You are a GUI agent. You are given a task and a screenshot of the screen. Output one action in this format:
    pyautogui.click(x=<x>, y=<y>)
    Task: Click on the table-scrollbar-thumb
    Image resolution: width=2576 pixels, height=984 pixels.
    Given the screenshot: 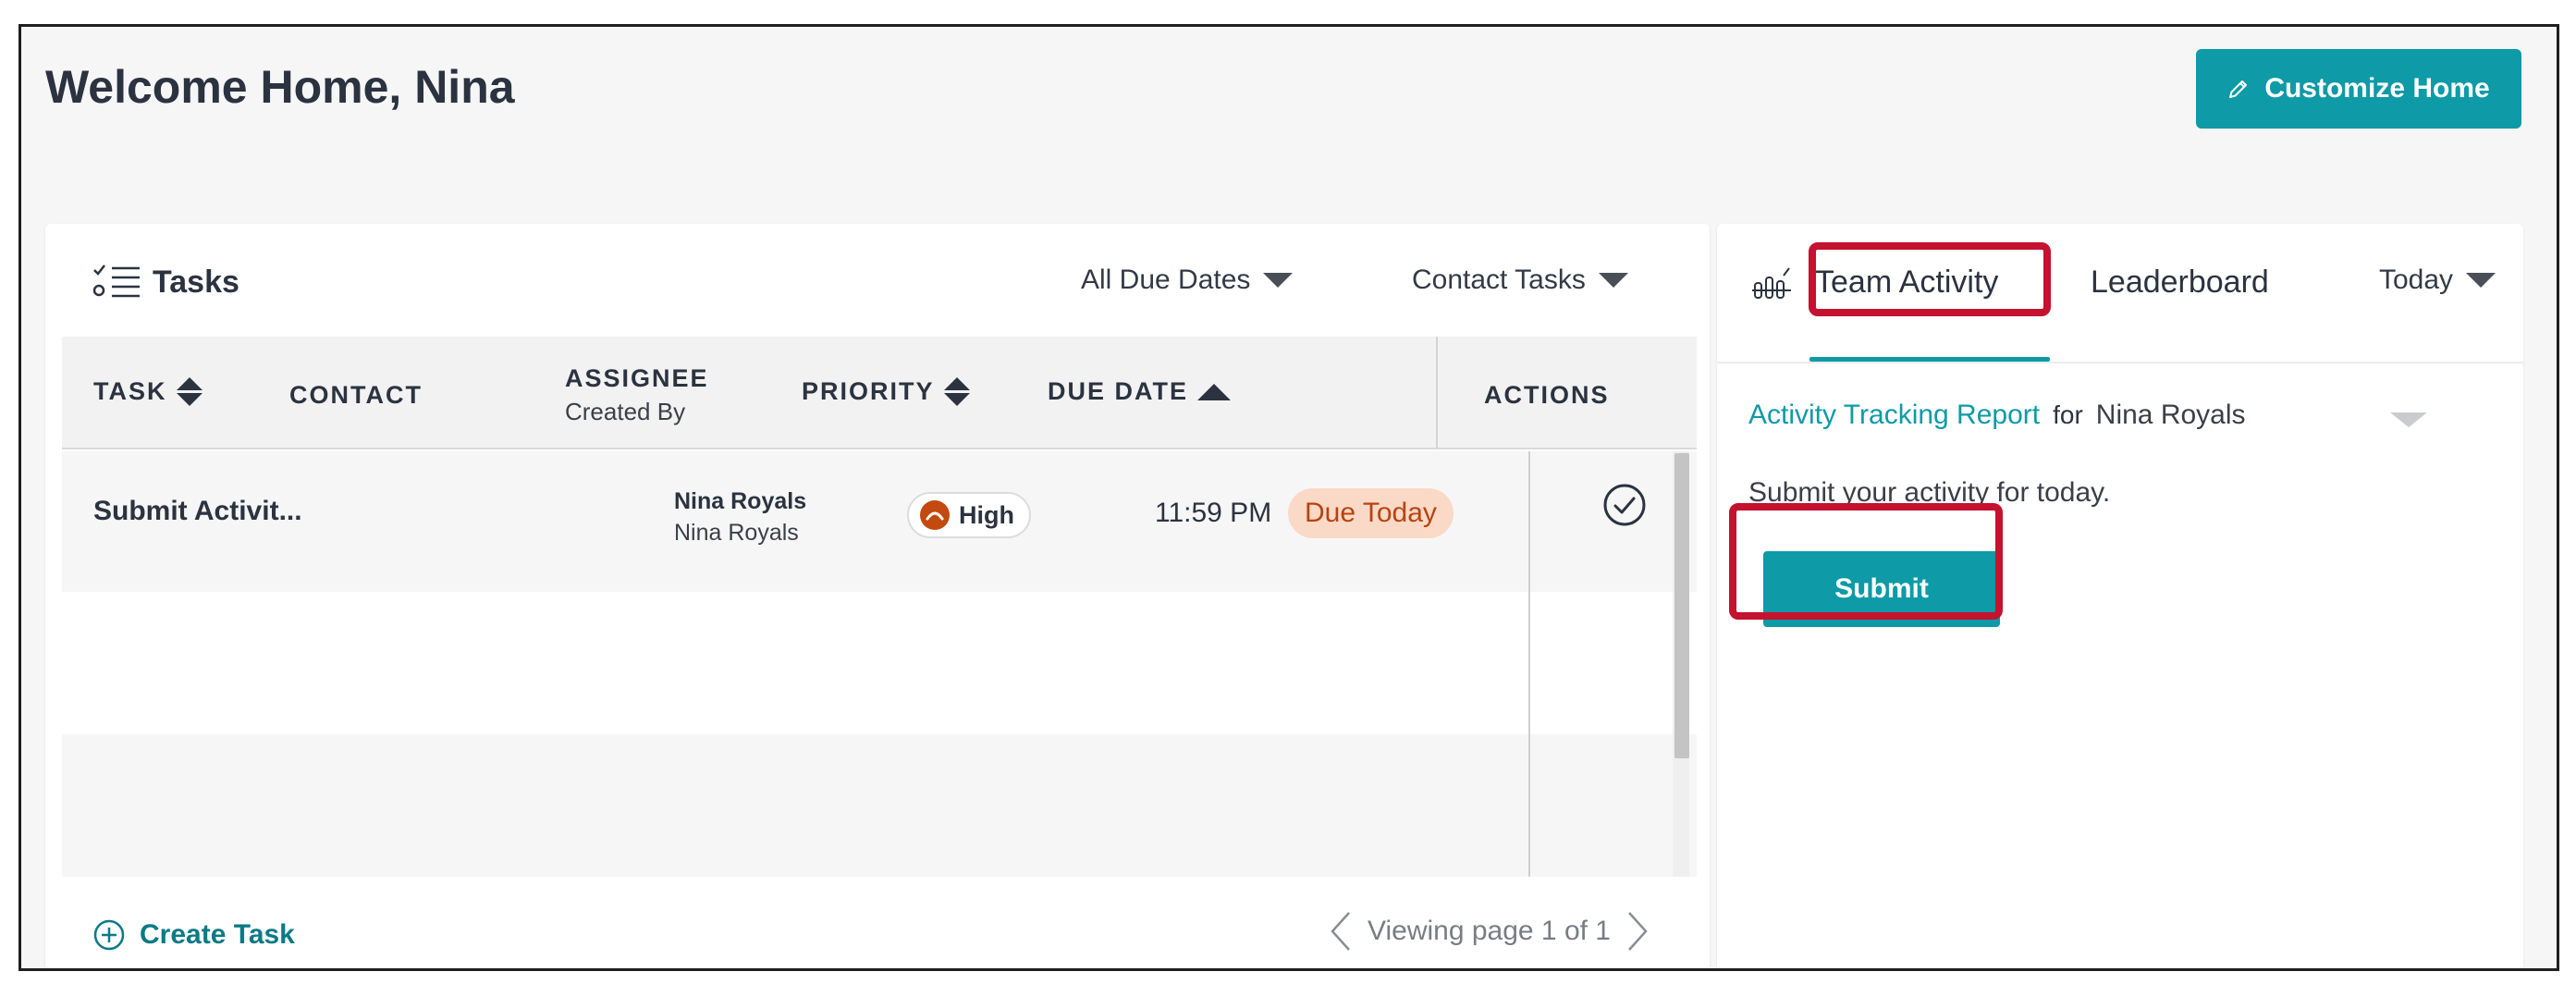 What is the action you would take?
    pyautogui.click(x=1682, y=605)
    